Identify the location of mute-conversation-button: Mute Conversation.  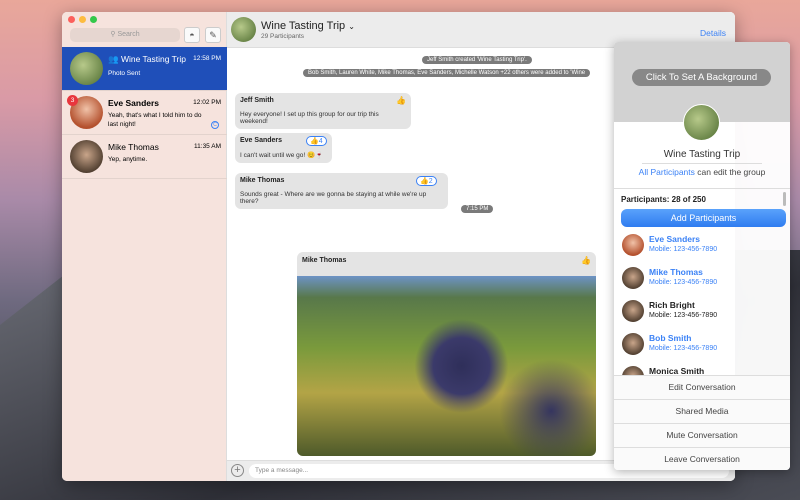
(702, 435).